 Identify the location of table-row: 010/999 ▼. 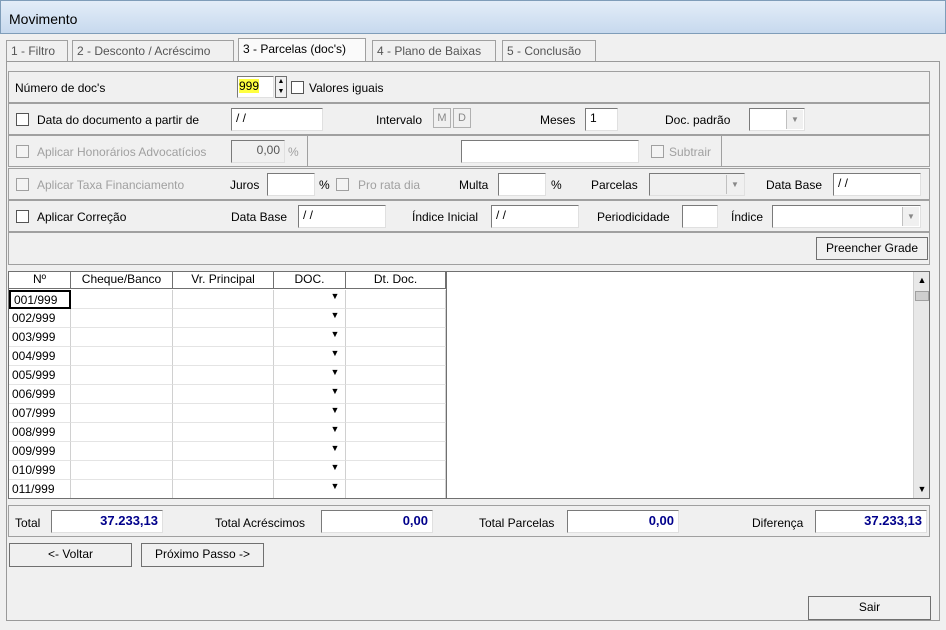
(227, 470).